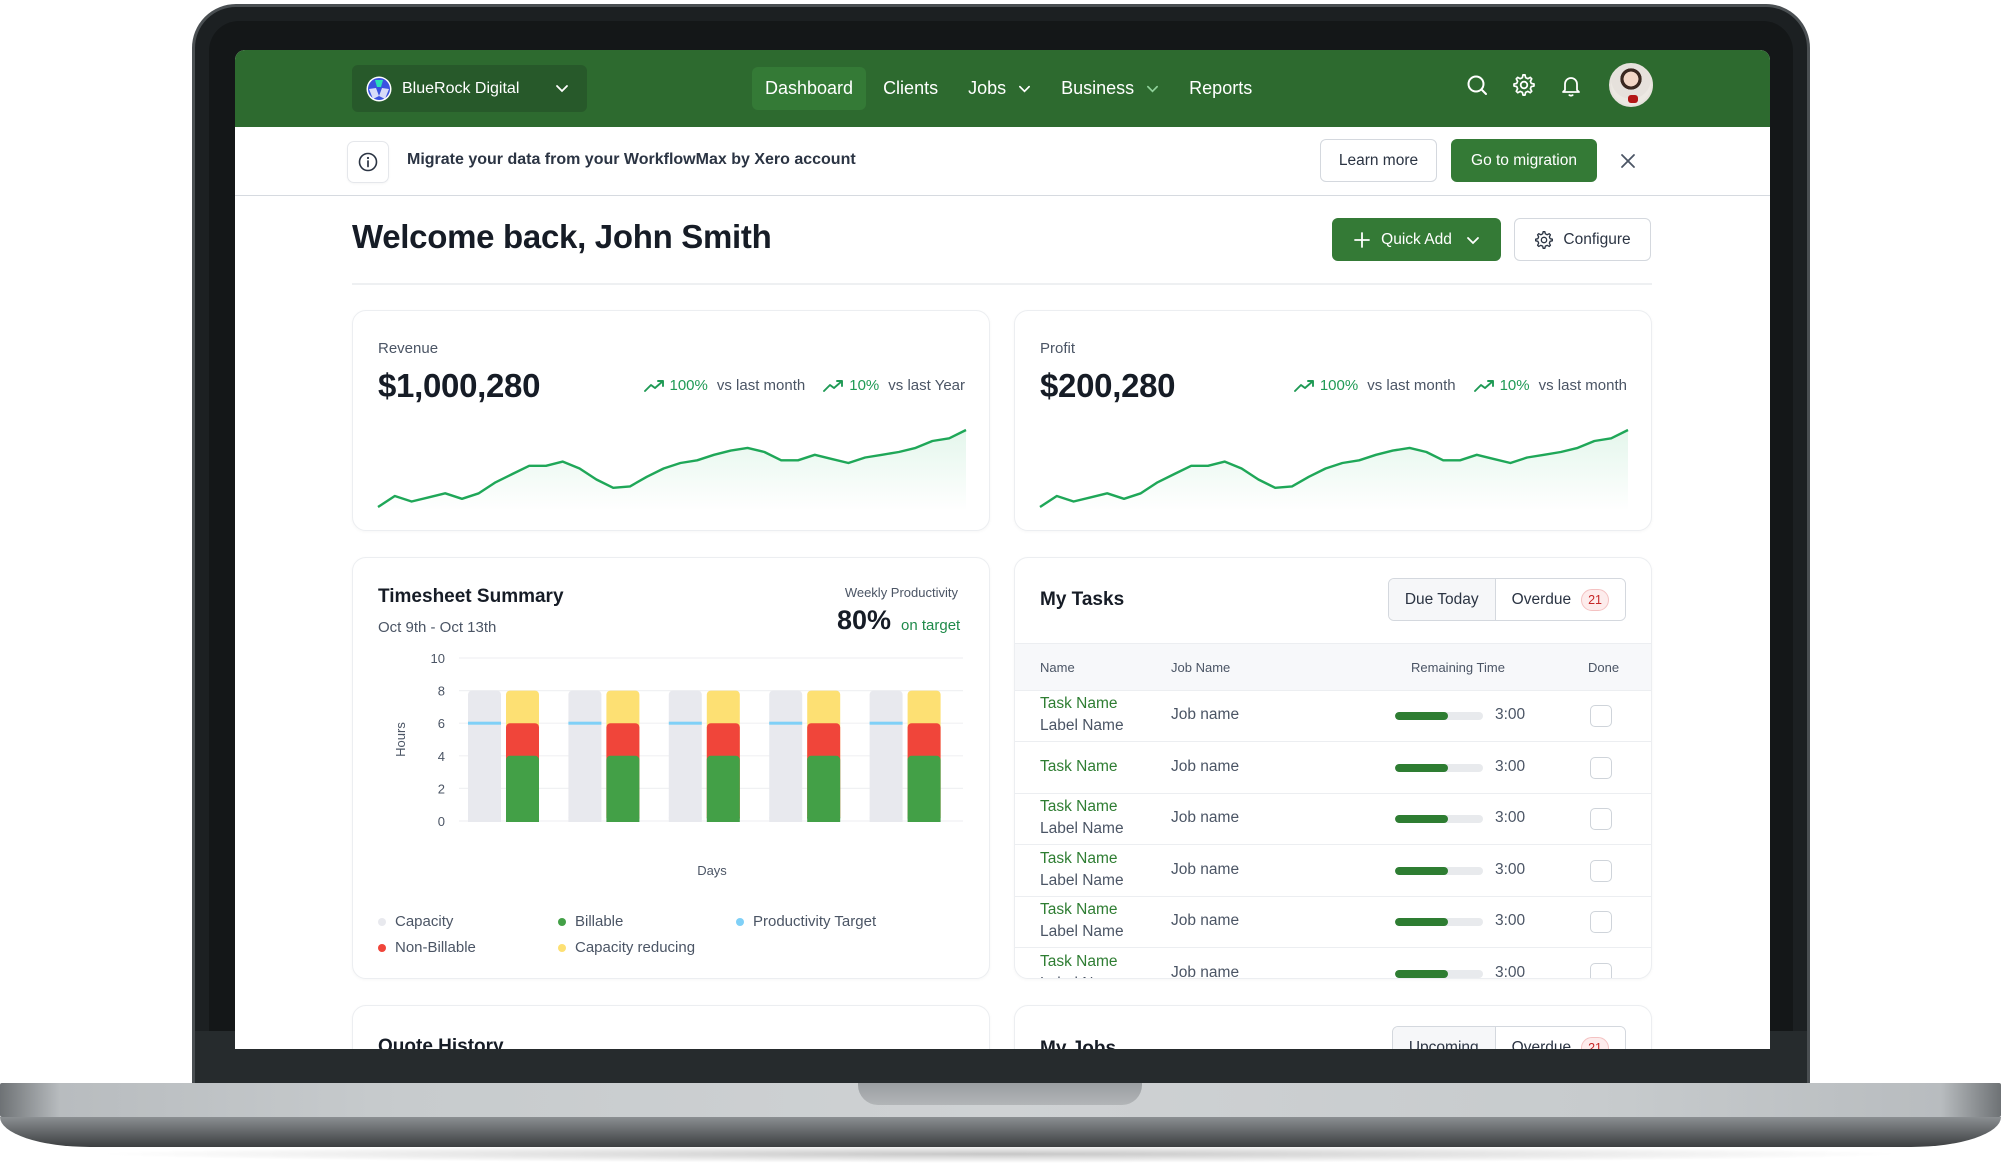 The height and width of the screenshot is (1166, 2001). I want to click on legend-item: Capacity reducing, so click(626, 947).